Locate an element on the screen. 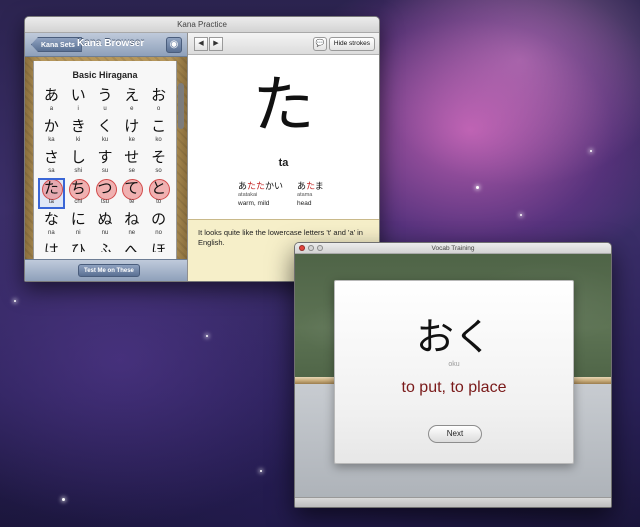  kana-cell: ち chi is located at coordinates (78, 193).